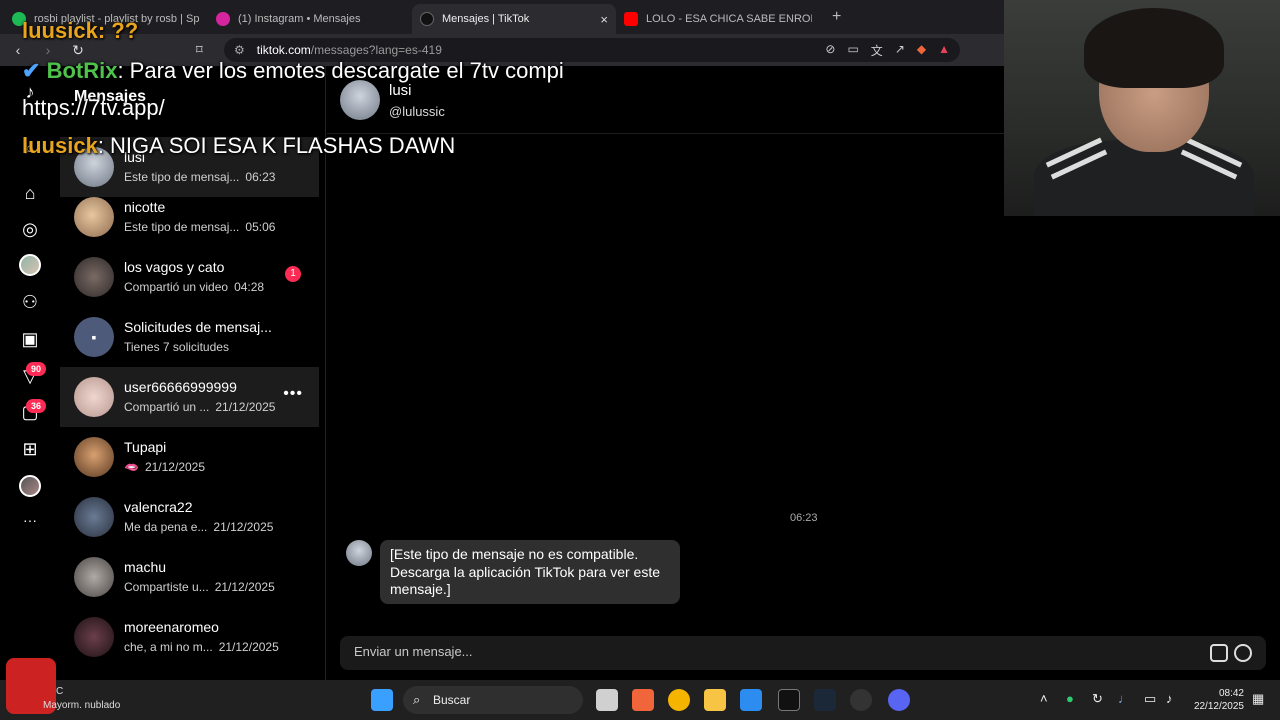  Describe the element at coordinates (293, 274) in the screenshot. I see `unread-badge: 1` at that location.